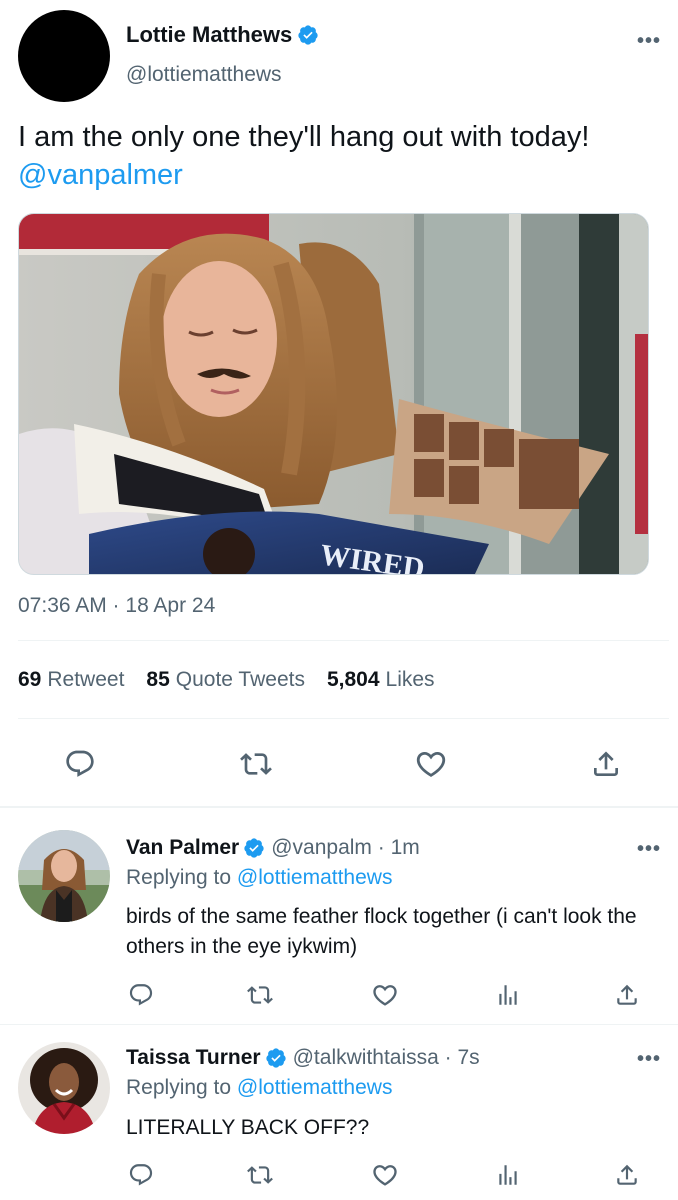 This screenshot has height=1200, width=678. I want to click on likes-label: Likes, so click(410, 679).